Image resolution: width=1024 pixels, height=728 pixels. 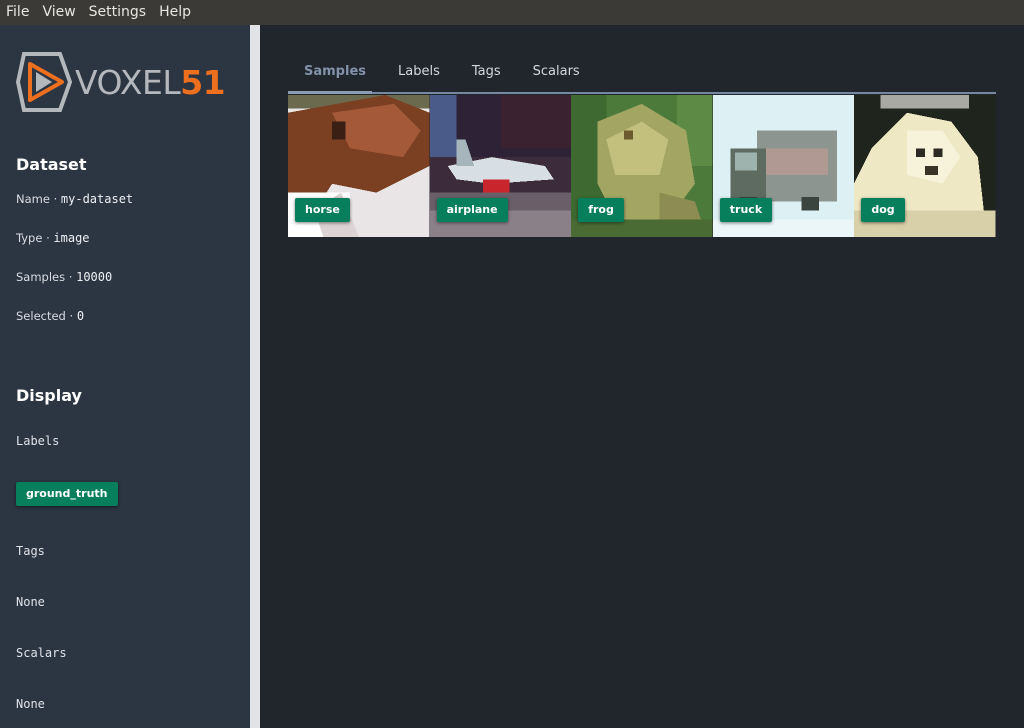 What do you see at coordinates (255, 376) in the screenshot?
I see `sidebar-divider` at bounding box center [255, 376].